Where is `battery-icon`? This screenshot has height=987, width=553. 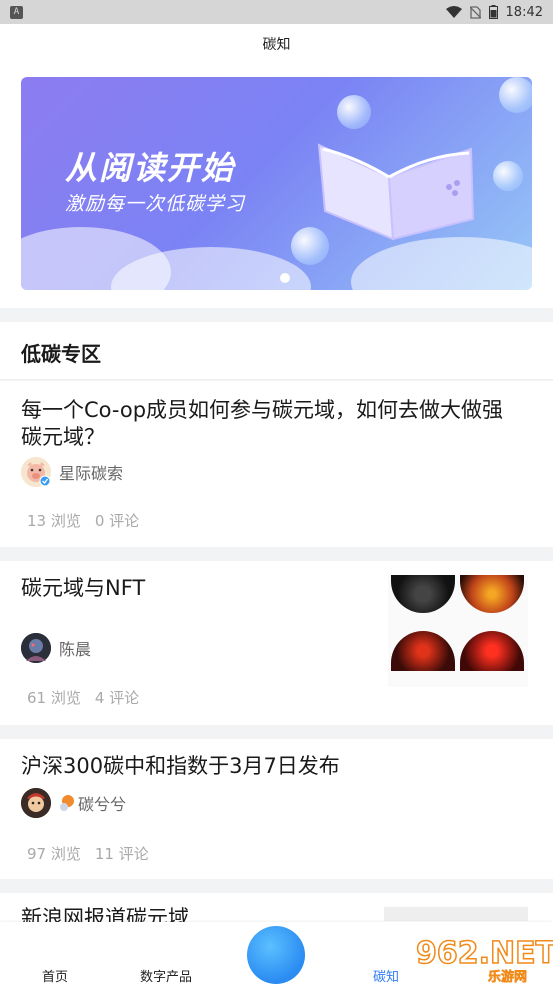 battery-icon is located at coordinates (493, 12).